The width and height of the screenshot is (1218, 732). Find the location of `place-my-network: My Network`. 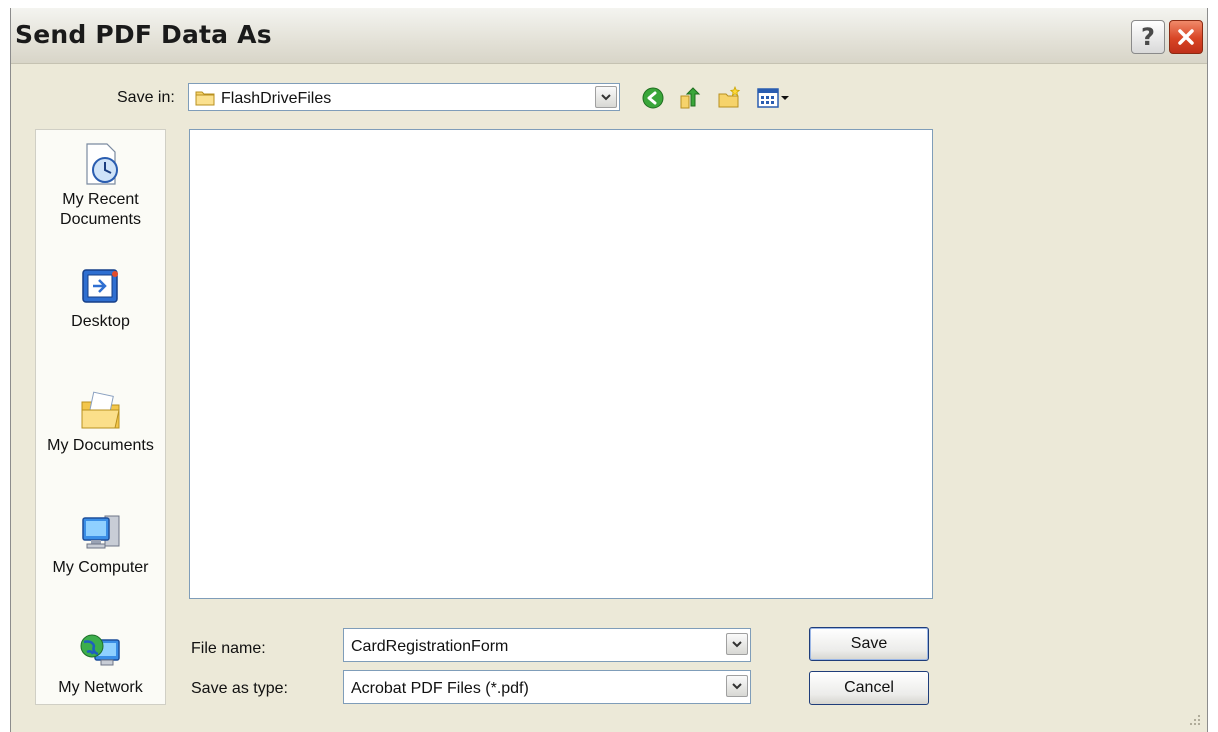

place-my-network: My Network is located at coordinates (100, 664).